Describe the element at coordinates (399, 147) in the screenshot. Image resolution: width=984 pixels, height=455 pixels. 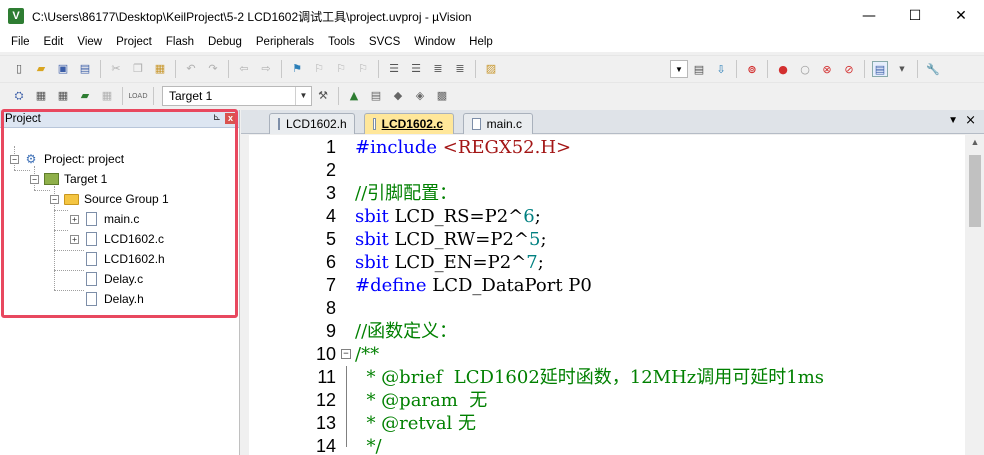
I see `code-token: #include` at that location.